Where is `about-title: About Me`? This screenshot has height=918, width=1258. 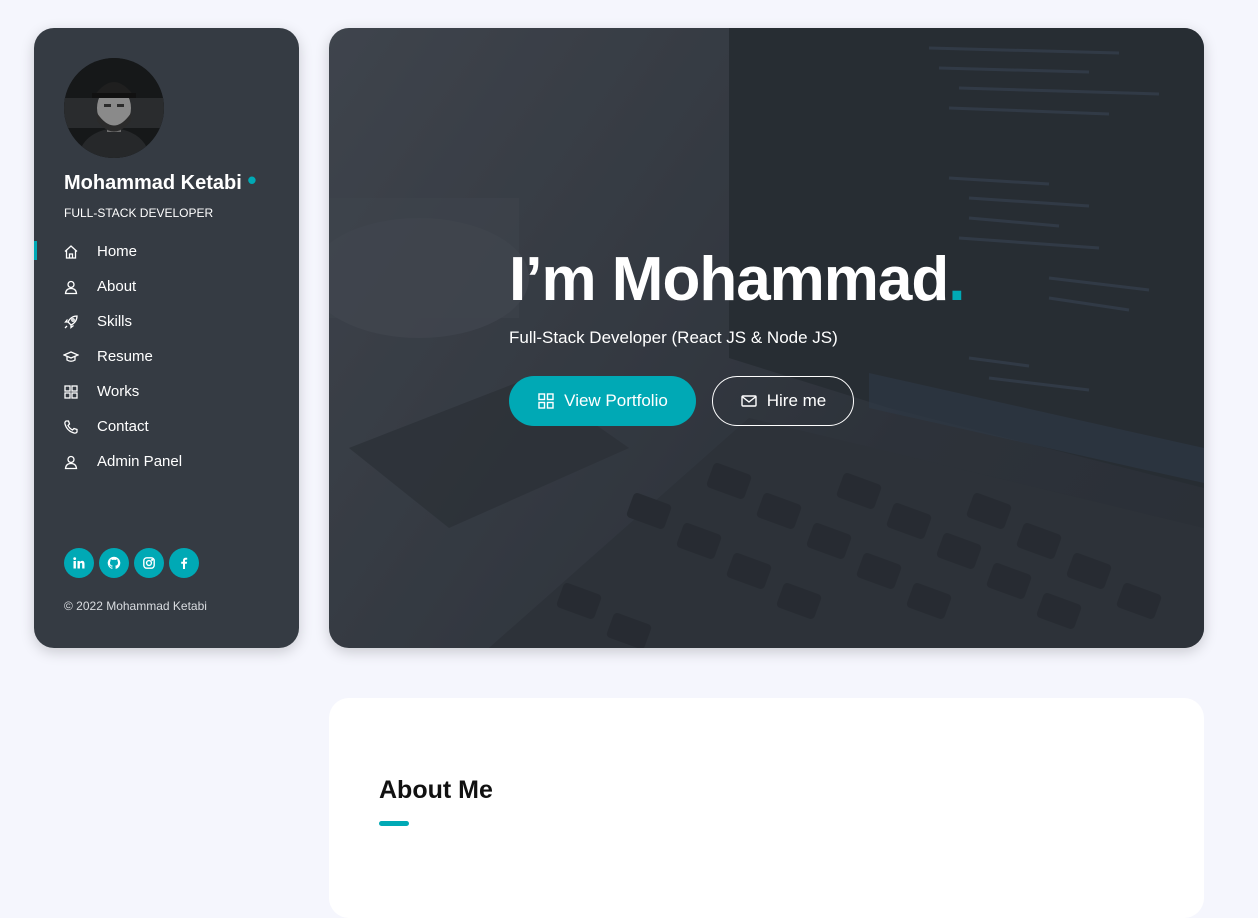
about-title: About Me is located at coordinates (436, 790).